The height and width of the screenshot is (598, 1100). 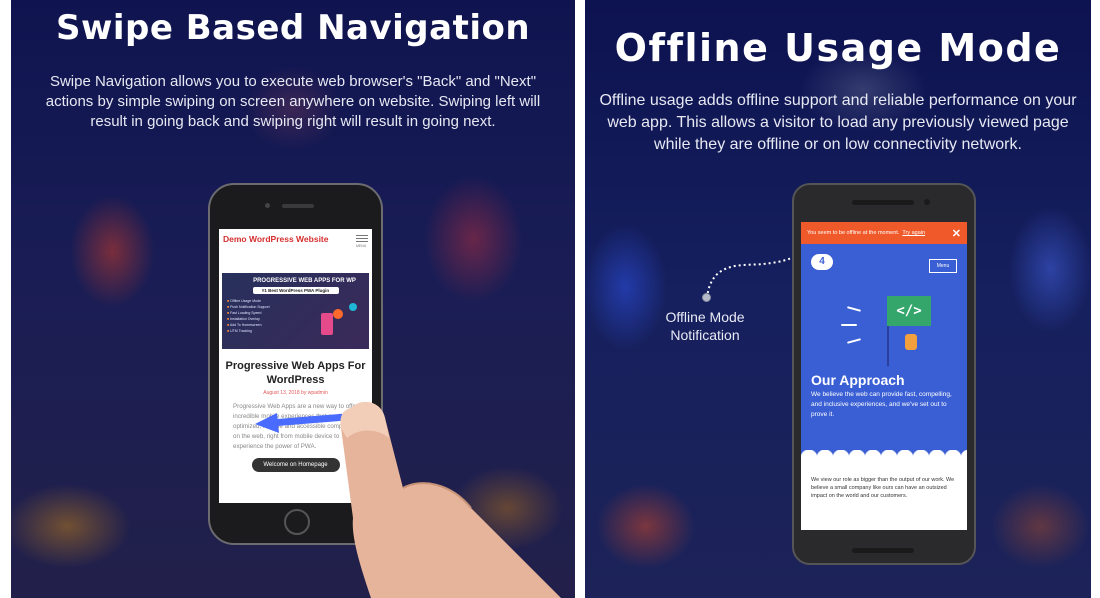 I want to click on app-logo-icon: 4, so click(x=822, y=262).